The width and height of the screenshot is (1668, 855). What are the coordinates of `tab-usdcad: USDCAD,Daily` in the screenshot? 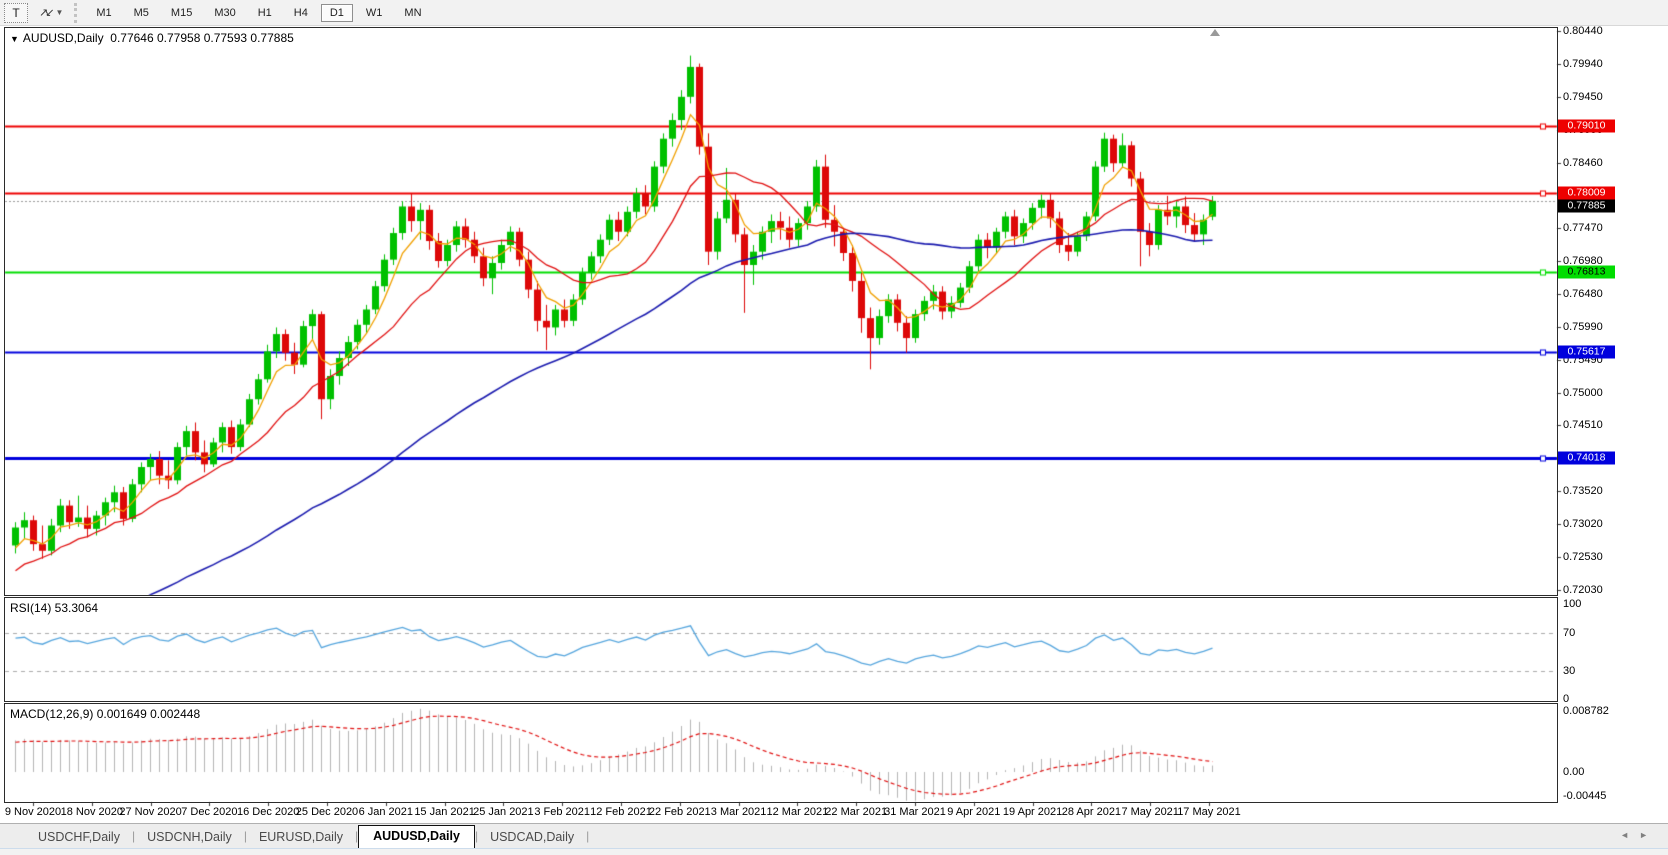 It's located at (532, 837).